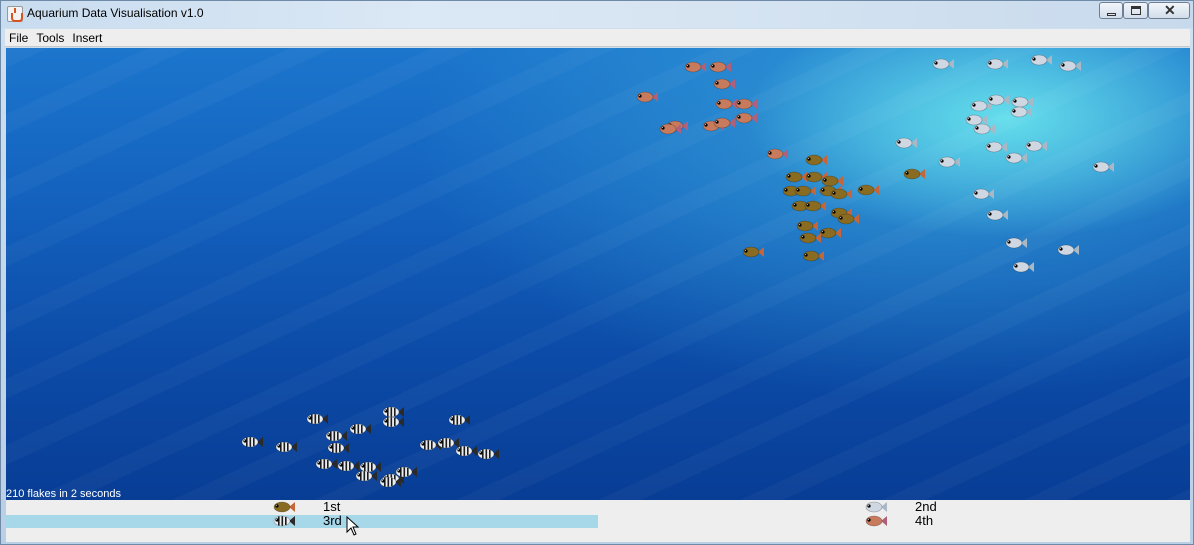 The height and width of the screenshot is (545, 1194). What do you see at coordinates (353, 526) in the screenshot?
I see `mouse-cursor-icon` at bounding box center [353, 526].